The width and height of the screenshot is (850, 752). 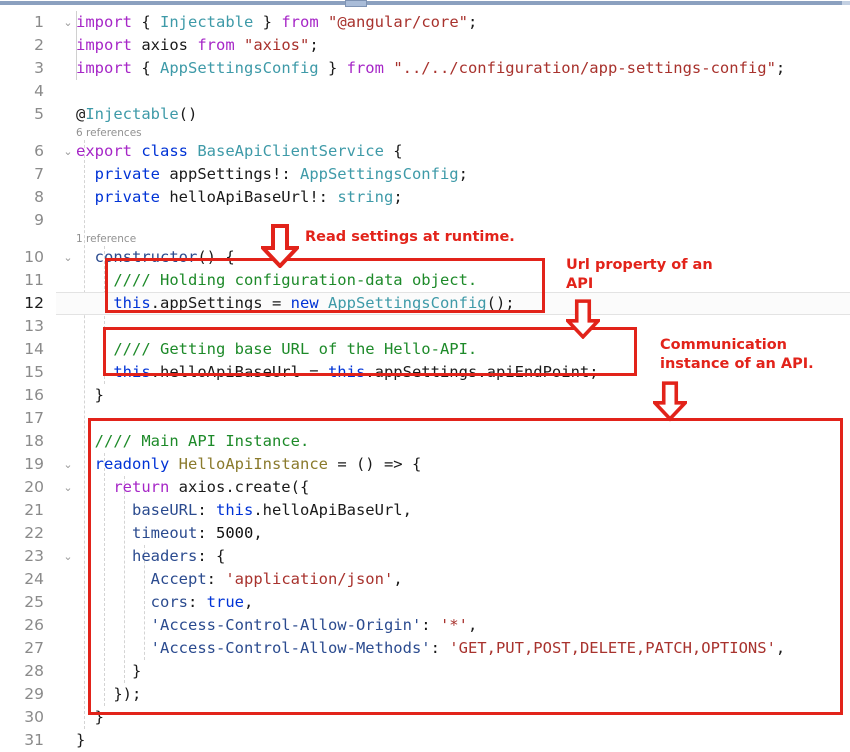 What do you see at coordinates (425, 671) in the screenshot?
I see `code-line: 28 }` at bounding box center [425, 671].